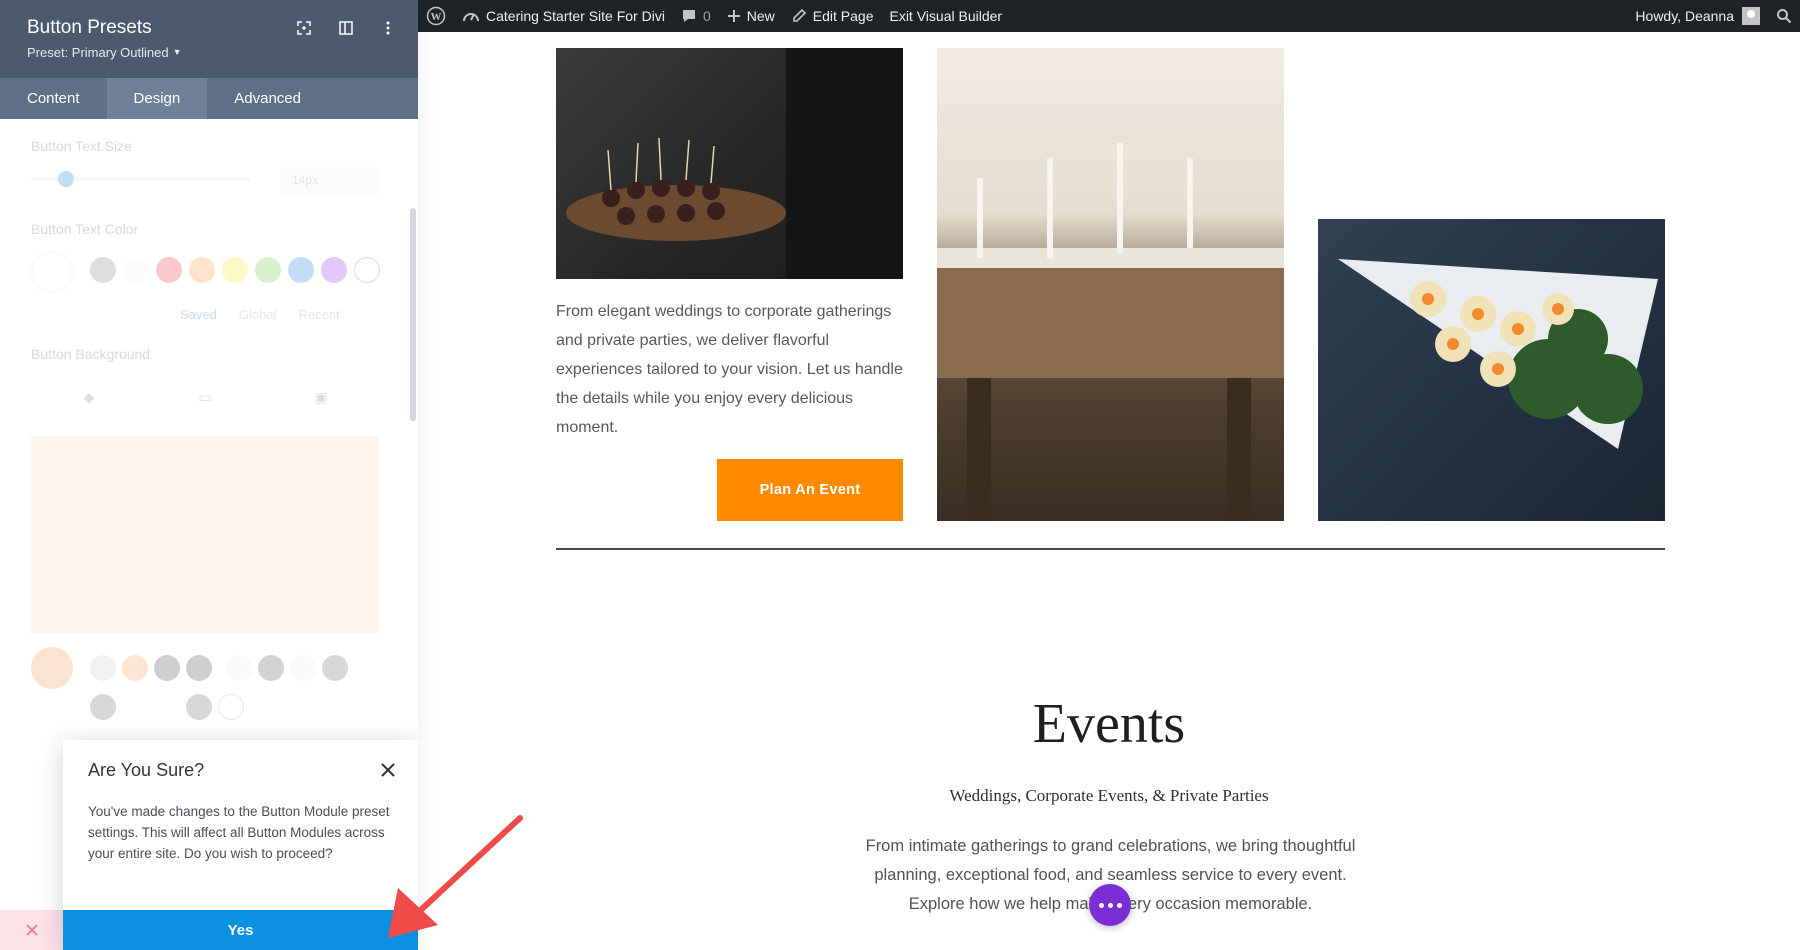 This screenshot has height=950, width=1800. What do you see at coordinates (85, 229) in the screenshot?
I see `text-color-label: Button Text Color` at bounding box center [85, 229].